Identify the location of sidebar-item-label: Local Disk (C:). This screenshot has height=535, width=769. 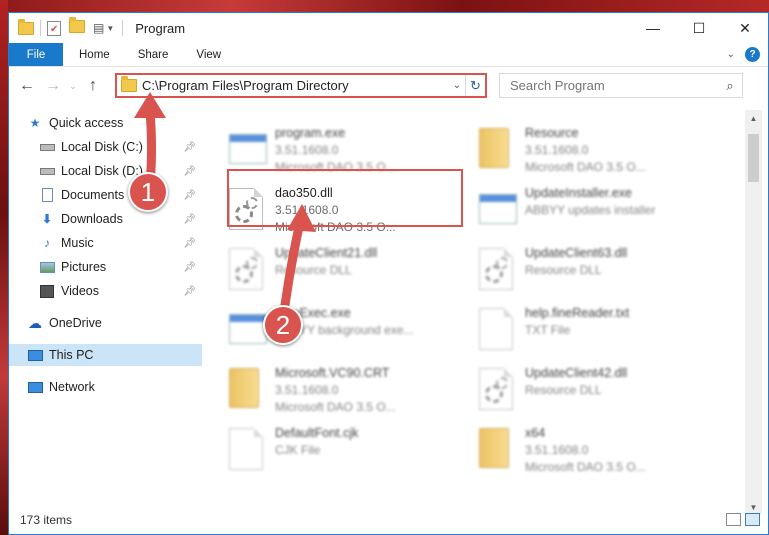
(102, 147).